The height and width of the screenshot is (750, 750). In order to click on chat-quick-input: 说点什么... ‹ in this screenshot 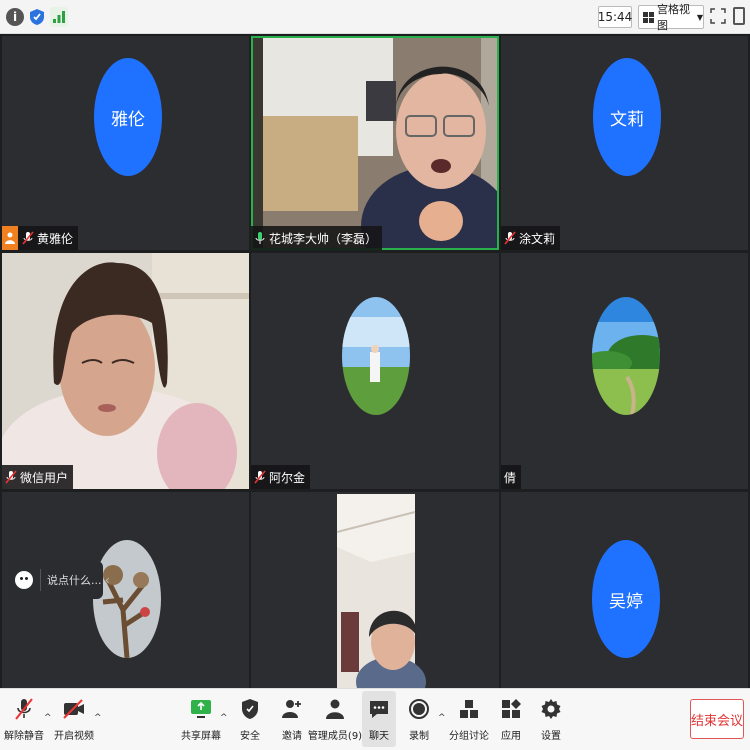, I will do `click(59, 580)`.